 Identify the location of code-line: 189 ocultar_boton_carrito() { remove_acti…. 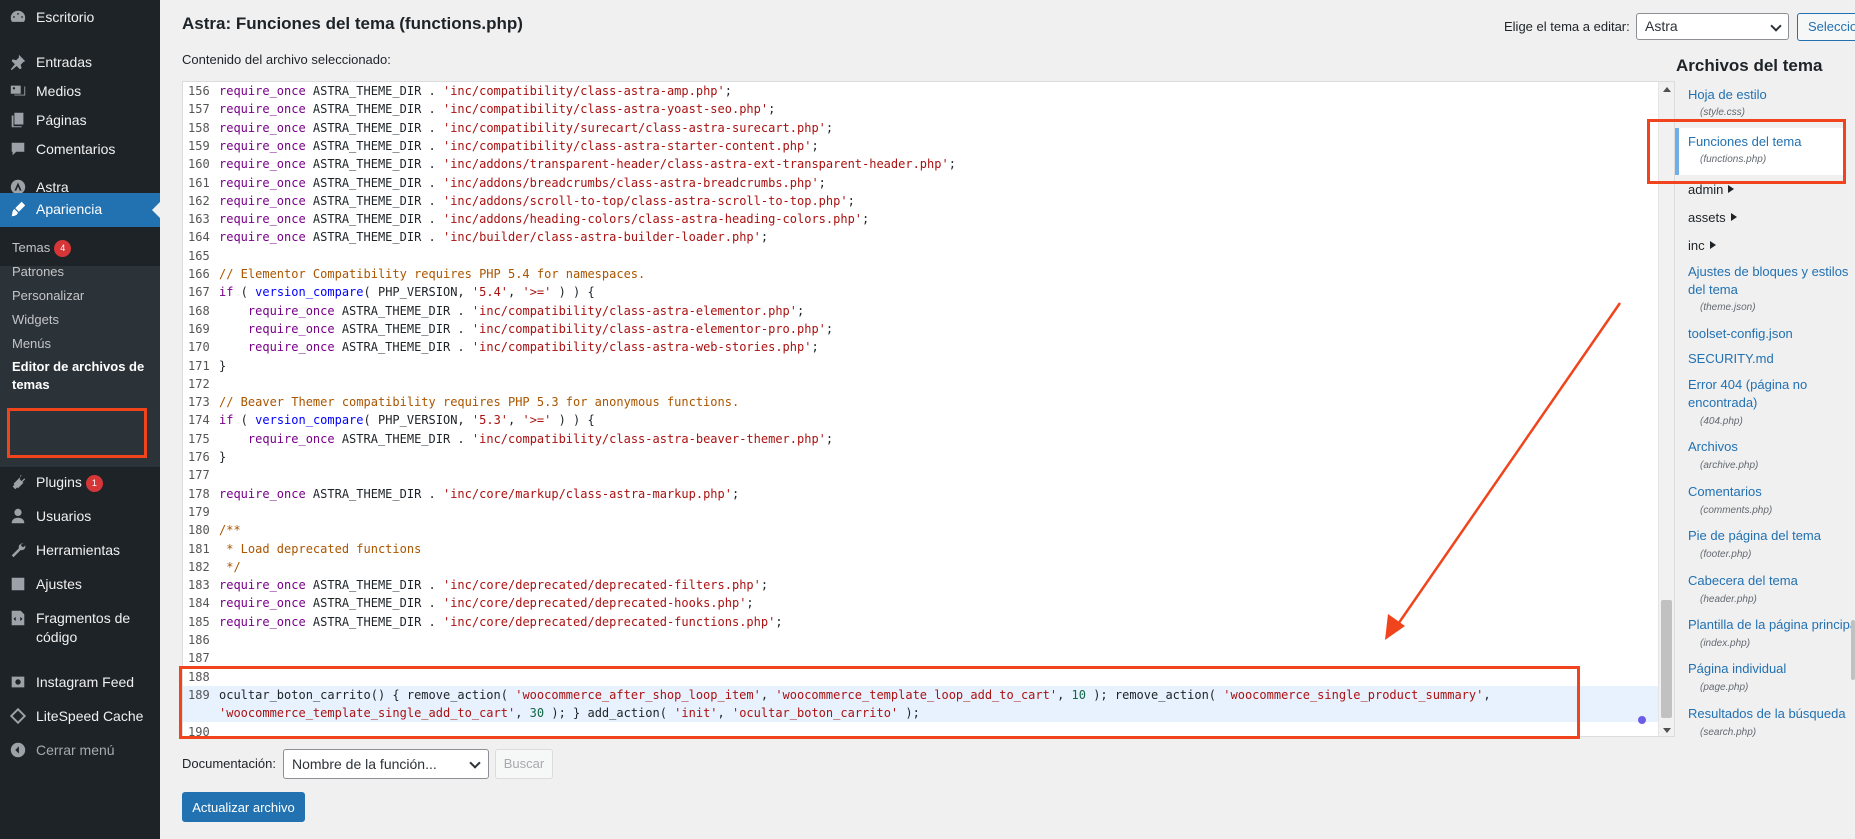
(920, 694).